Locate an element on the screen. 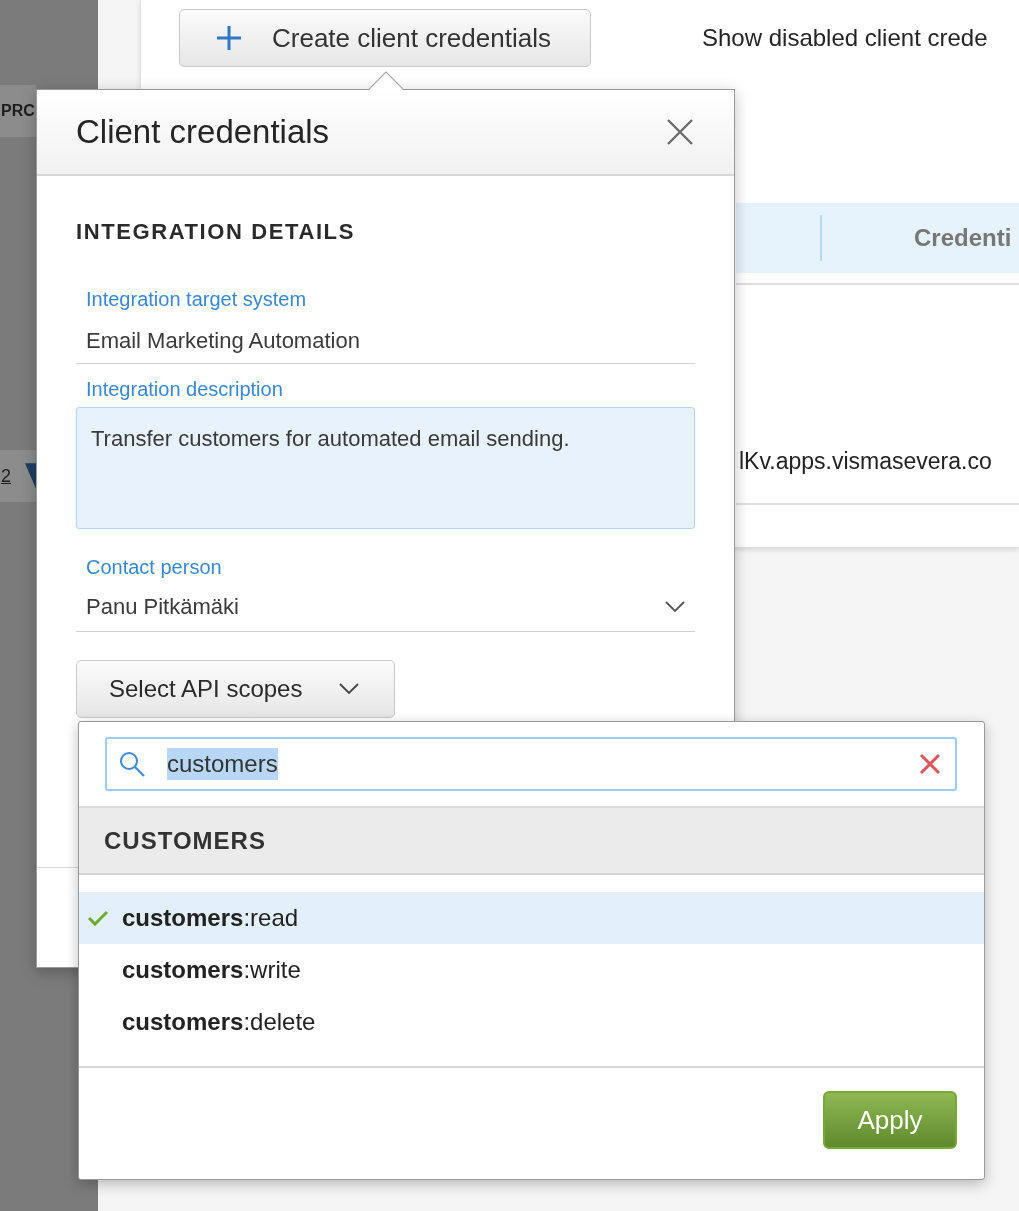 Image resolution: width=1019 pixels, height=1211 pixels. popover-title: Client credentials is located at coordinates (203, 132).